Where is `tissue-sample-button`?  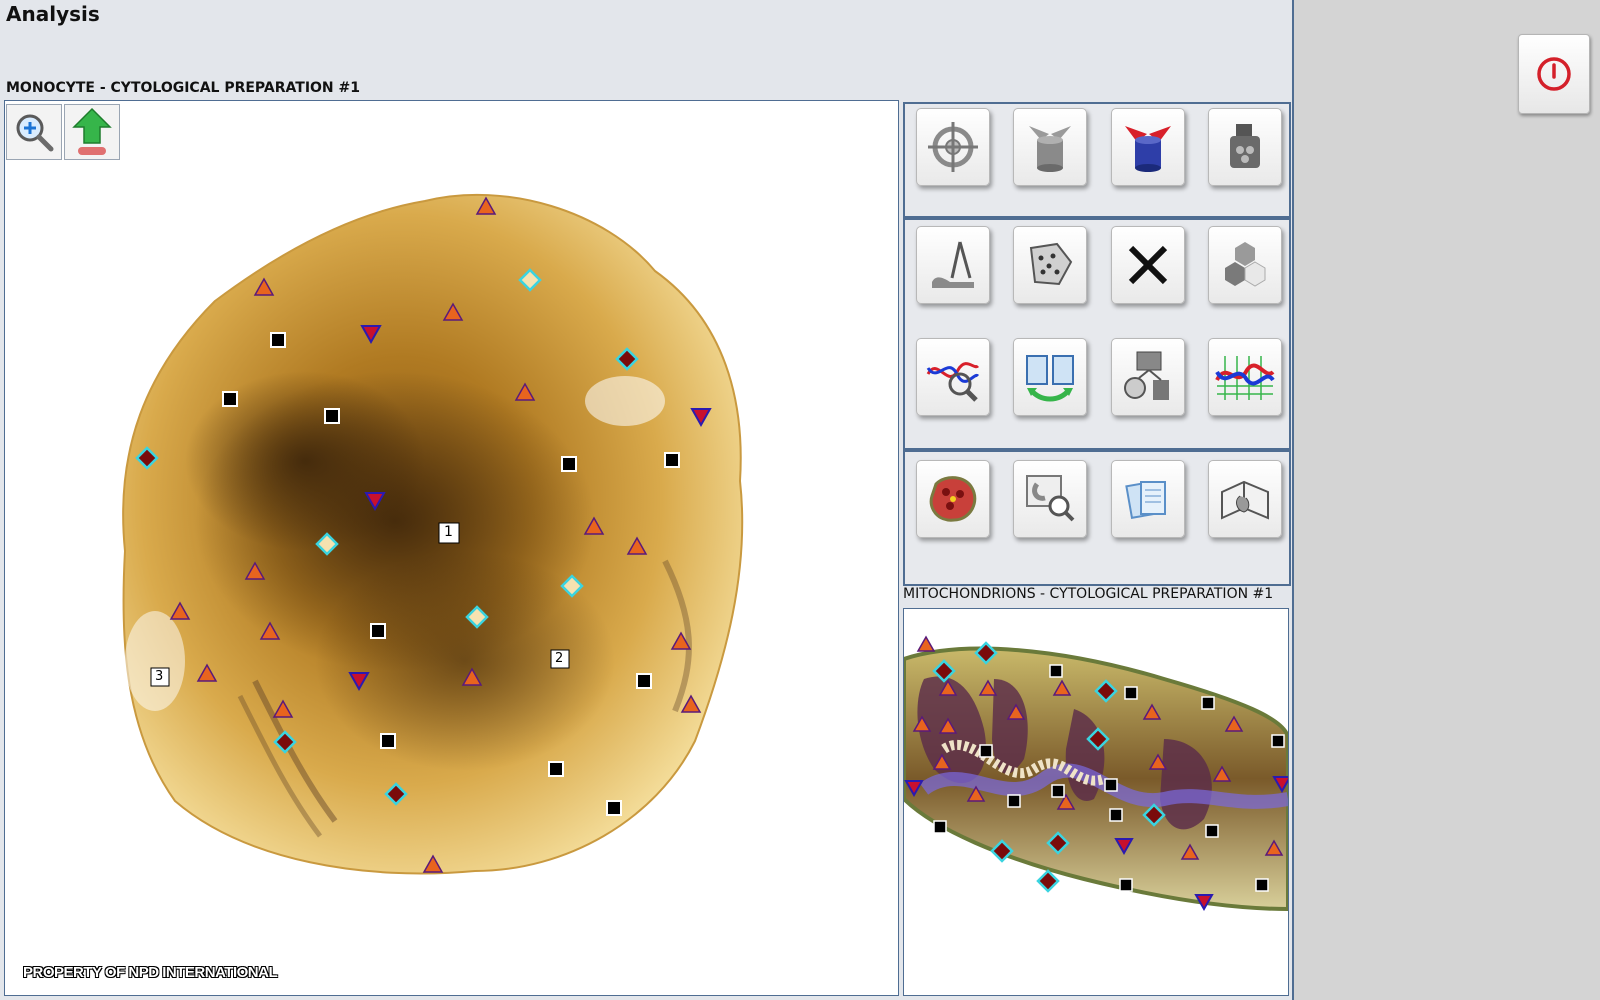 tissue-sample-button is located at coordinates (953, 499).